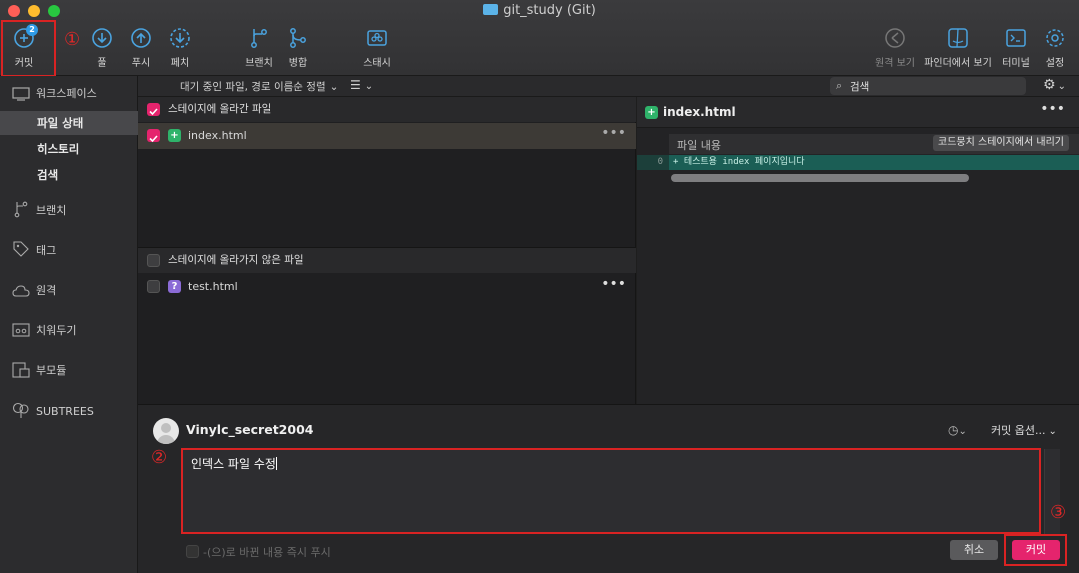 This screenshot has height=573, width=1079. What do you see at coordinates (387, 136) in the screenshot?
I see `staged-file-row: + index.html •••` at bounding box center [387, 136].